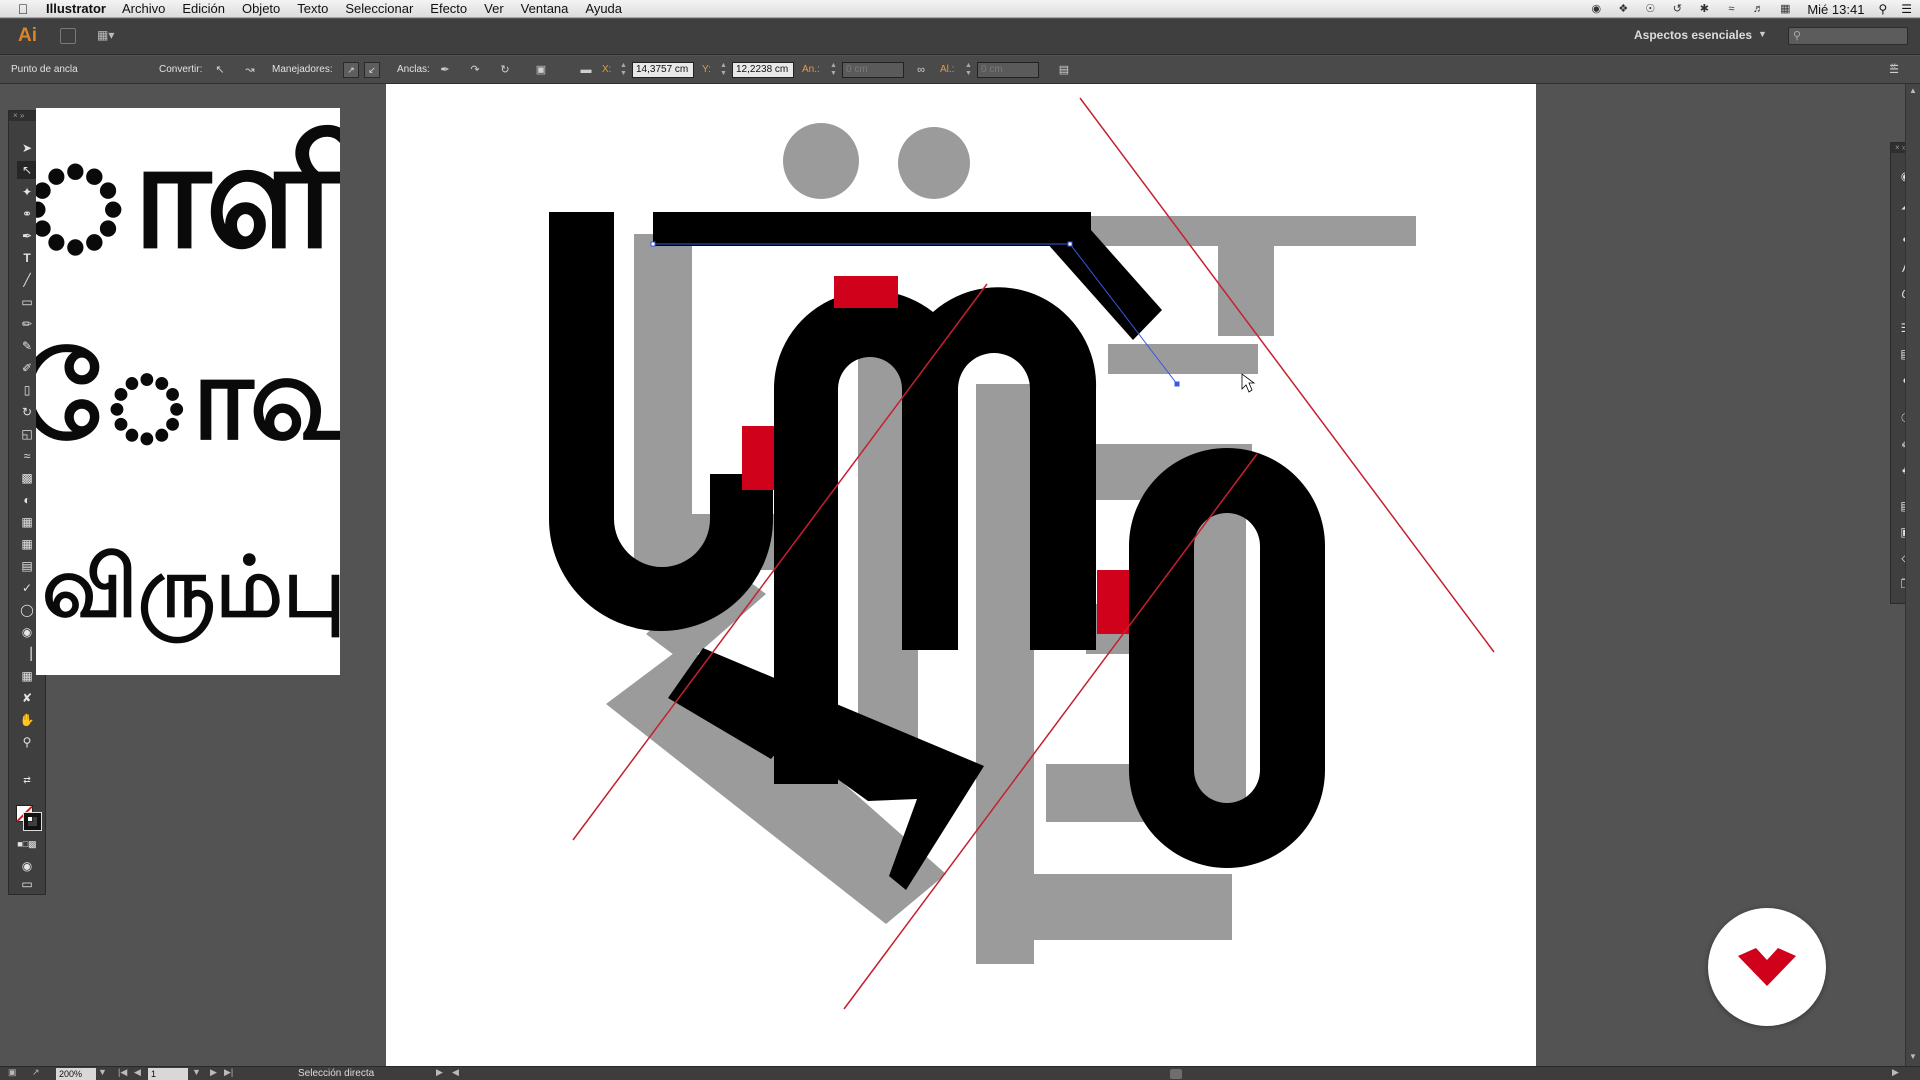 Image resolution: width=1920 pixels, height=1080 pixels. I want to click on remove-anchor-icon: ✒, so click(445, 70).